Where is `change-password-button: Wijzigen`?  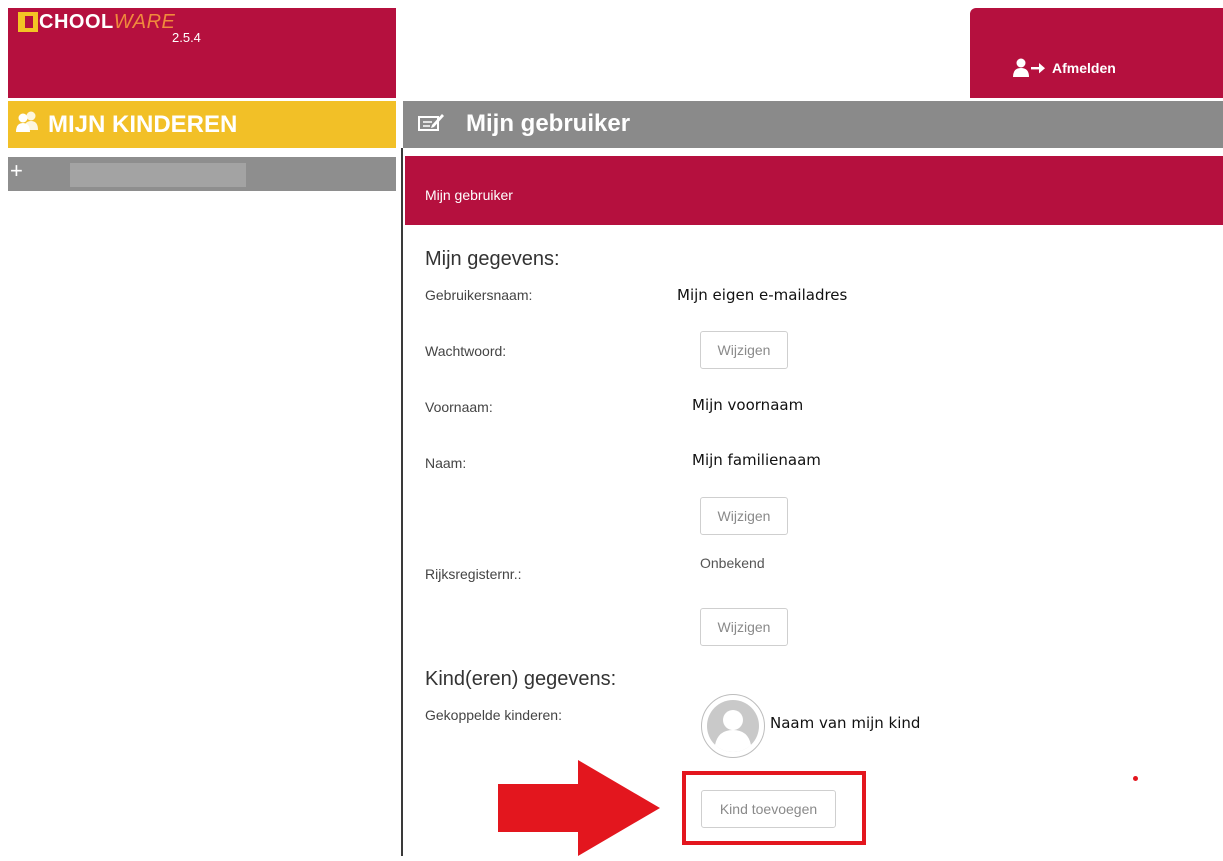 change-password-button: Wijzigen is located at coordinates (744, 350).